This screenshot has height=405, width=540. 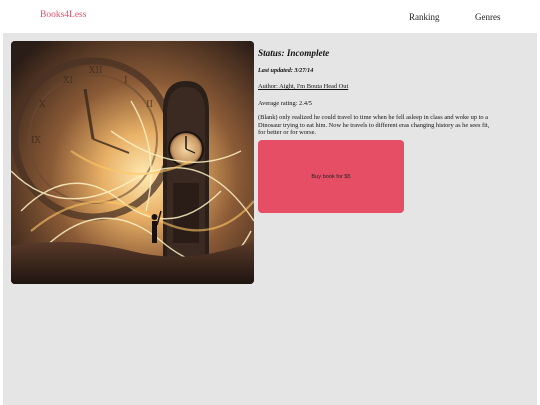 What do you see at coordinates (63, 15) in the screenshot?
I see `brand-logo-link: Books4Less` at bounding box center [63, 15].